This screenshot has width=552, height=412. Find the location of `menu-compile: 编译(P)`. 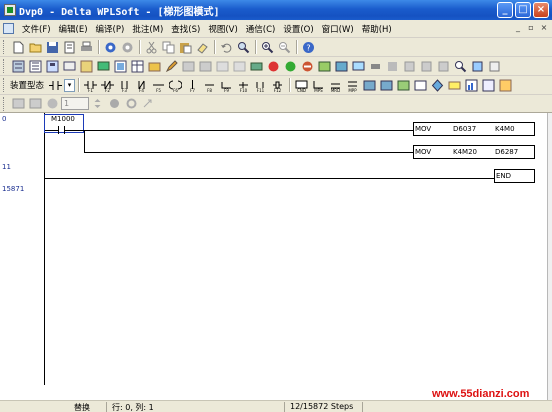

menu-compile: 编译(P) is located at coordinates (110, 29).